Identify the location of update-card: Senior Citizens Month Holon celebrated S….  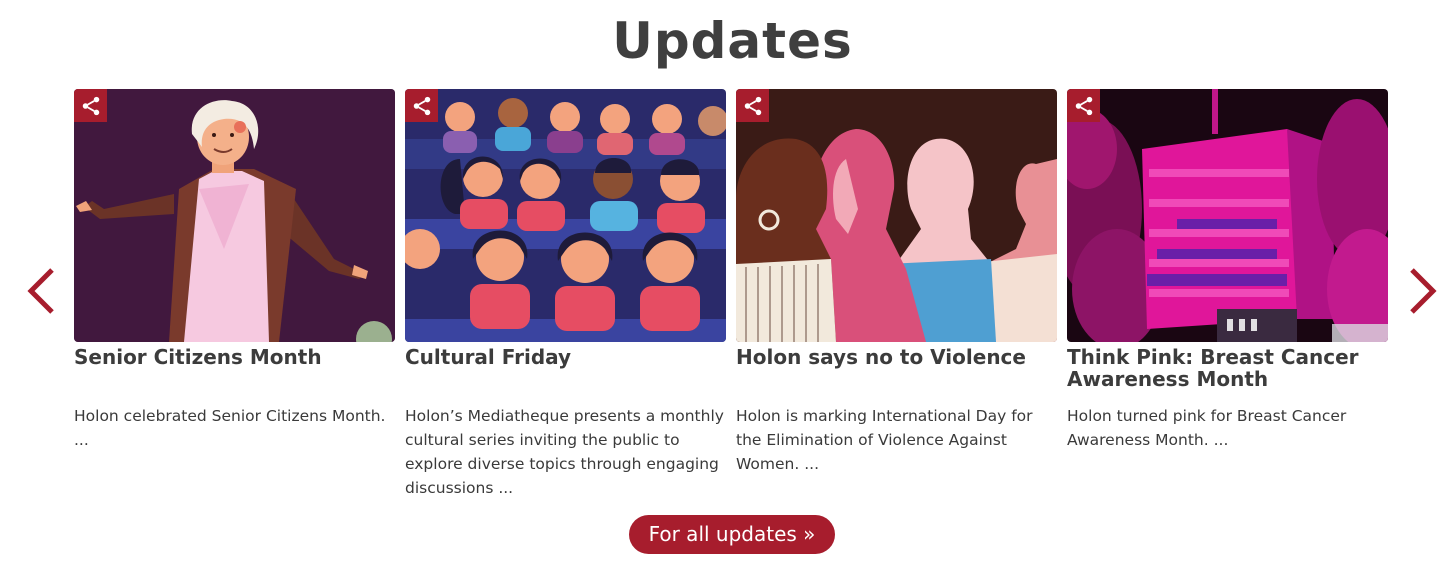
(234, 270).